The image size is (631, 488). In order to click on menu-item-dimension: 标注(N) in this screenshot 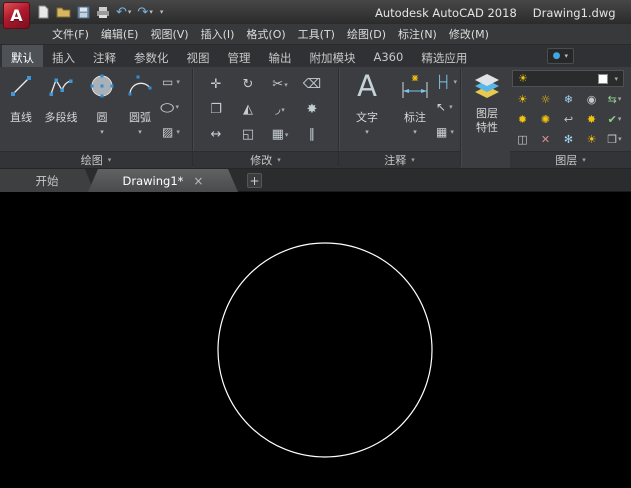, I will do `click(417, 34)`.